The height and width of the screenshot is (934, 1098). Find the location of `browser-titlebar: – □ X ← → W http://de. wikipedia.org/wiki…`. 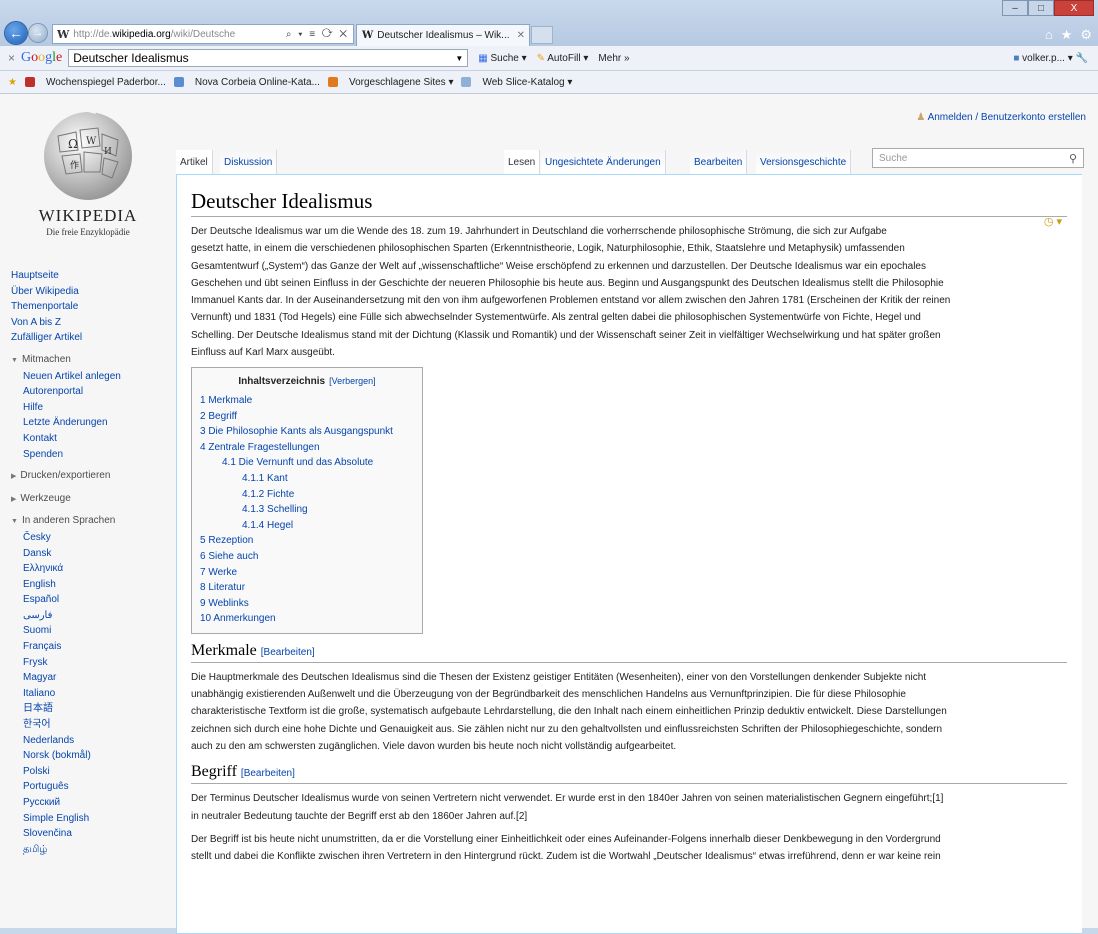

browser-titlebar: – □ X ← → W http://de. wikipedia.org/wiki… is located at coordinates (549, 23).